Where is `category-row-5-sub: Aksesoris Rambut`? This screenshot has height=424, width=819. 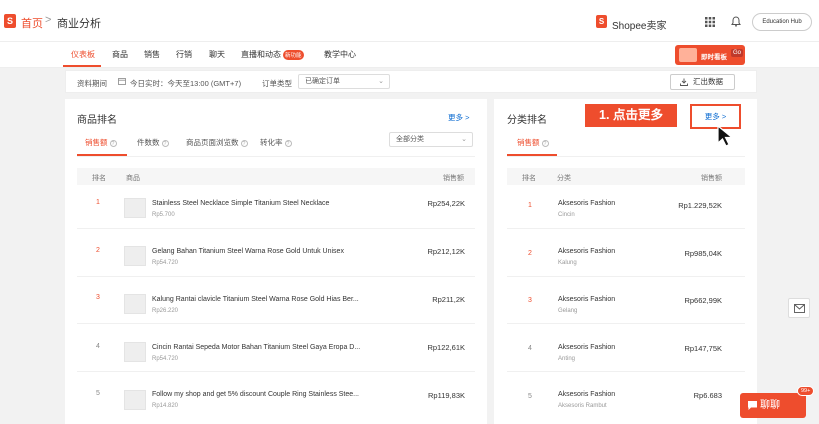
category-row-5-sub: Aksesoris Rambut is located at coordinates (582, 406).